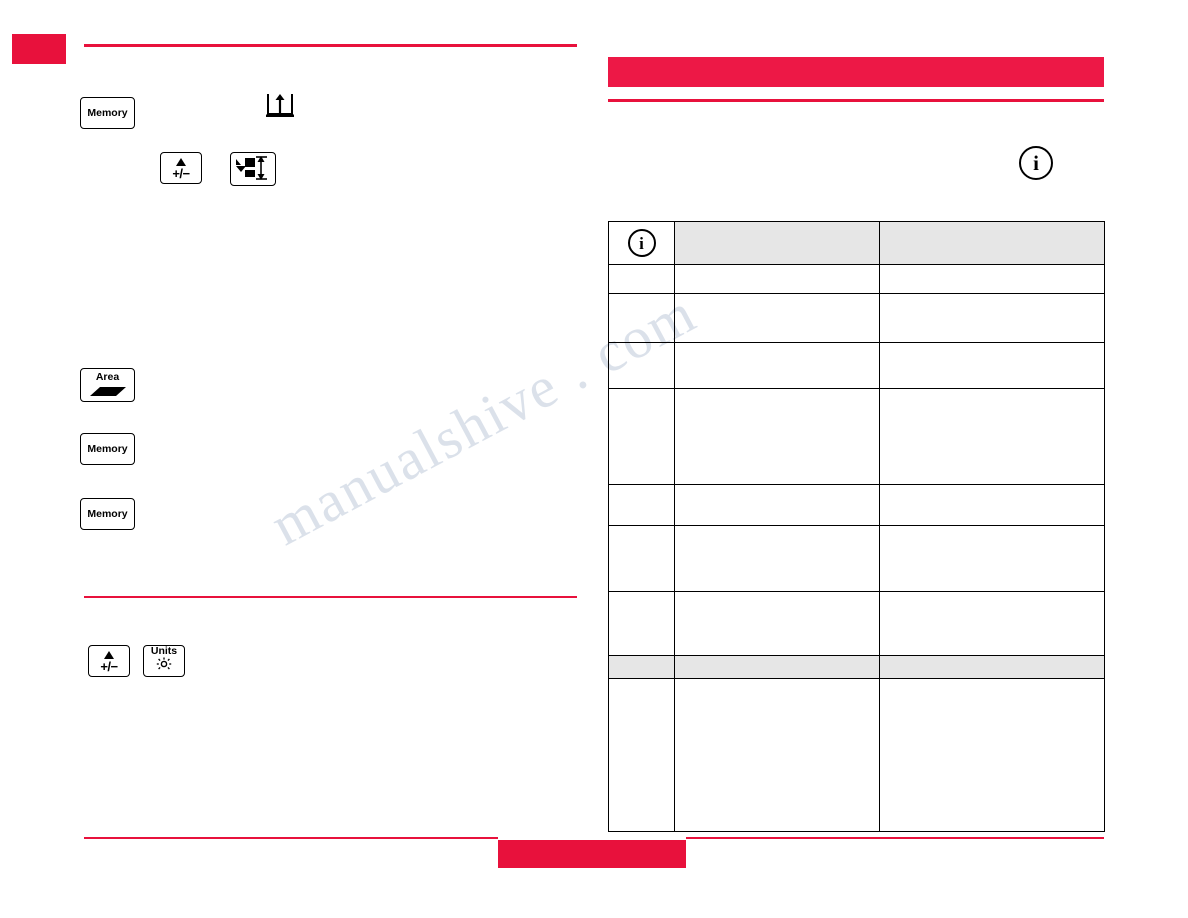  What do you see at coordinates (856, 100) in the screenshot?
I see `right-column-title-rule` at bounding box center [856, 100].